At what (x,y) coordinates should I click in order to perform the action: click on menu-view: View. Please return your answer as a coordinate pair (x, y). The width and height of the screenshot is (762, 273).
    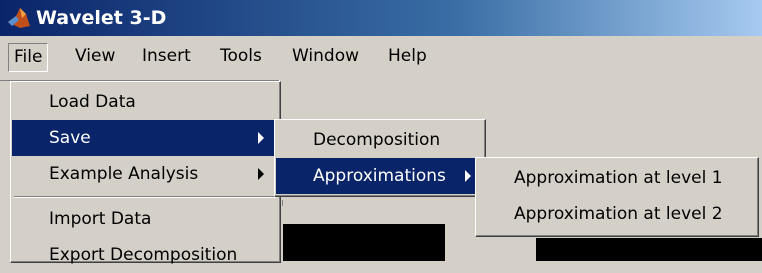
    Looking at the image, I should click on (95, 56).